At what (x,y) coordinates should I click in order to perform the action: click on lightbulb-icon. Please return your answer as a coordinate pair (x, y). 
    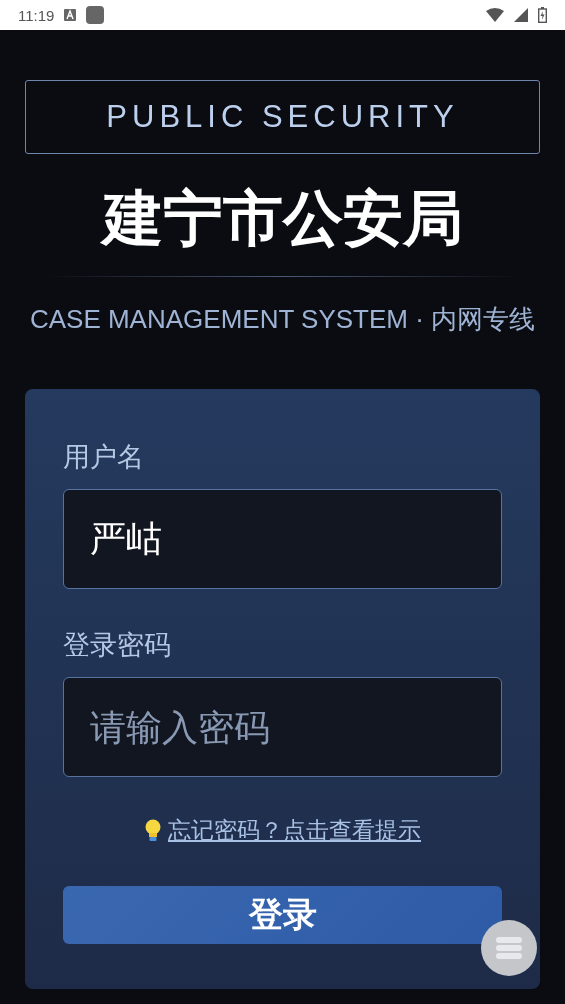
    Looking at the image, I should click on (153, 830).